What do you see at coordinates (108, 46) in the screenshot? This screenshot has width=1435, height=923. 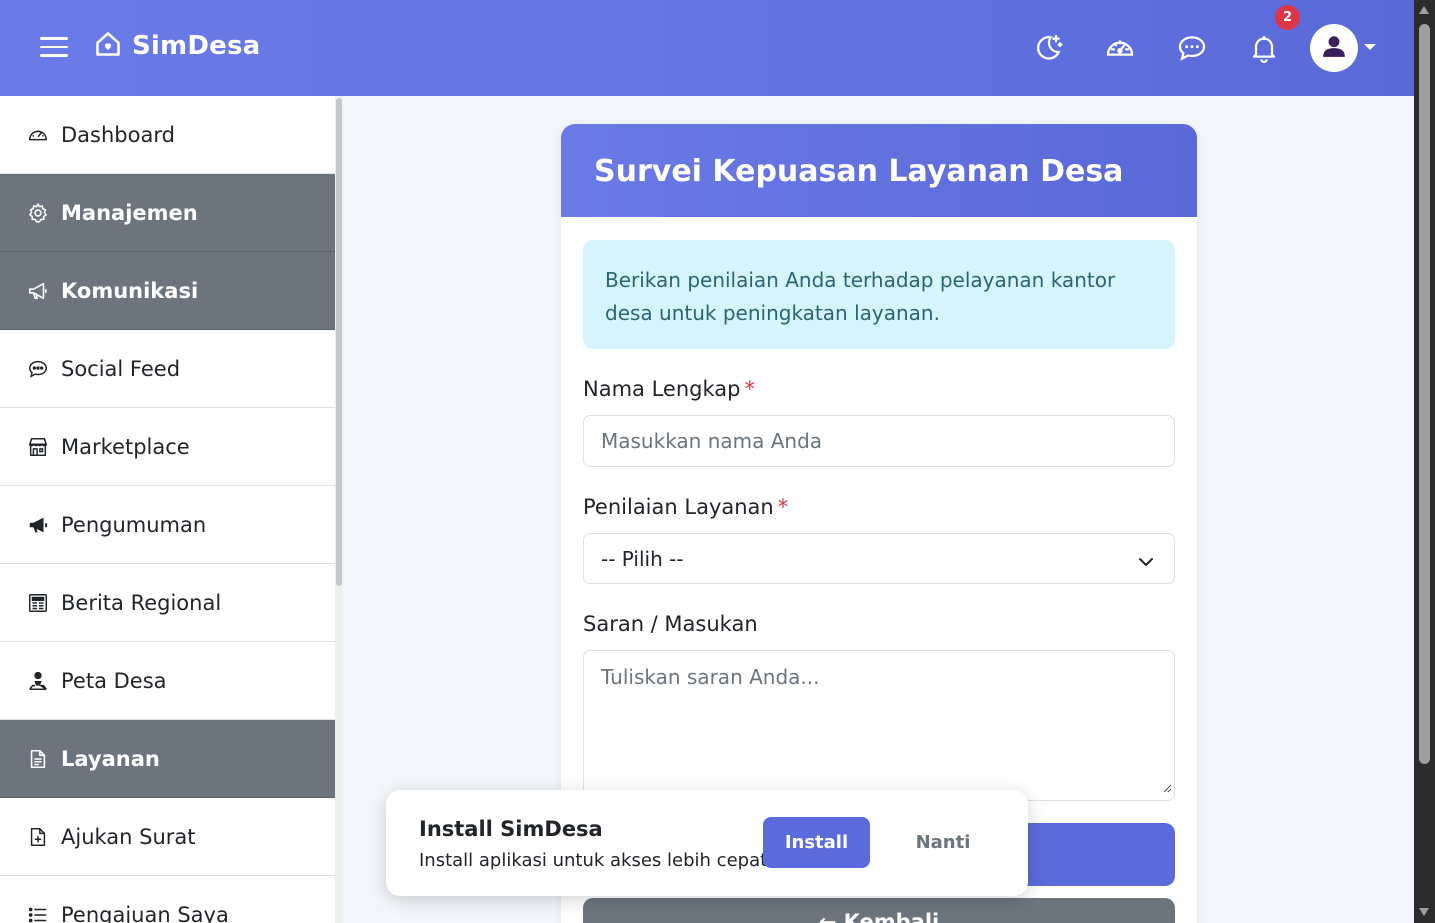 I see `home-heart-icon` at bounding box center [108, 46].